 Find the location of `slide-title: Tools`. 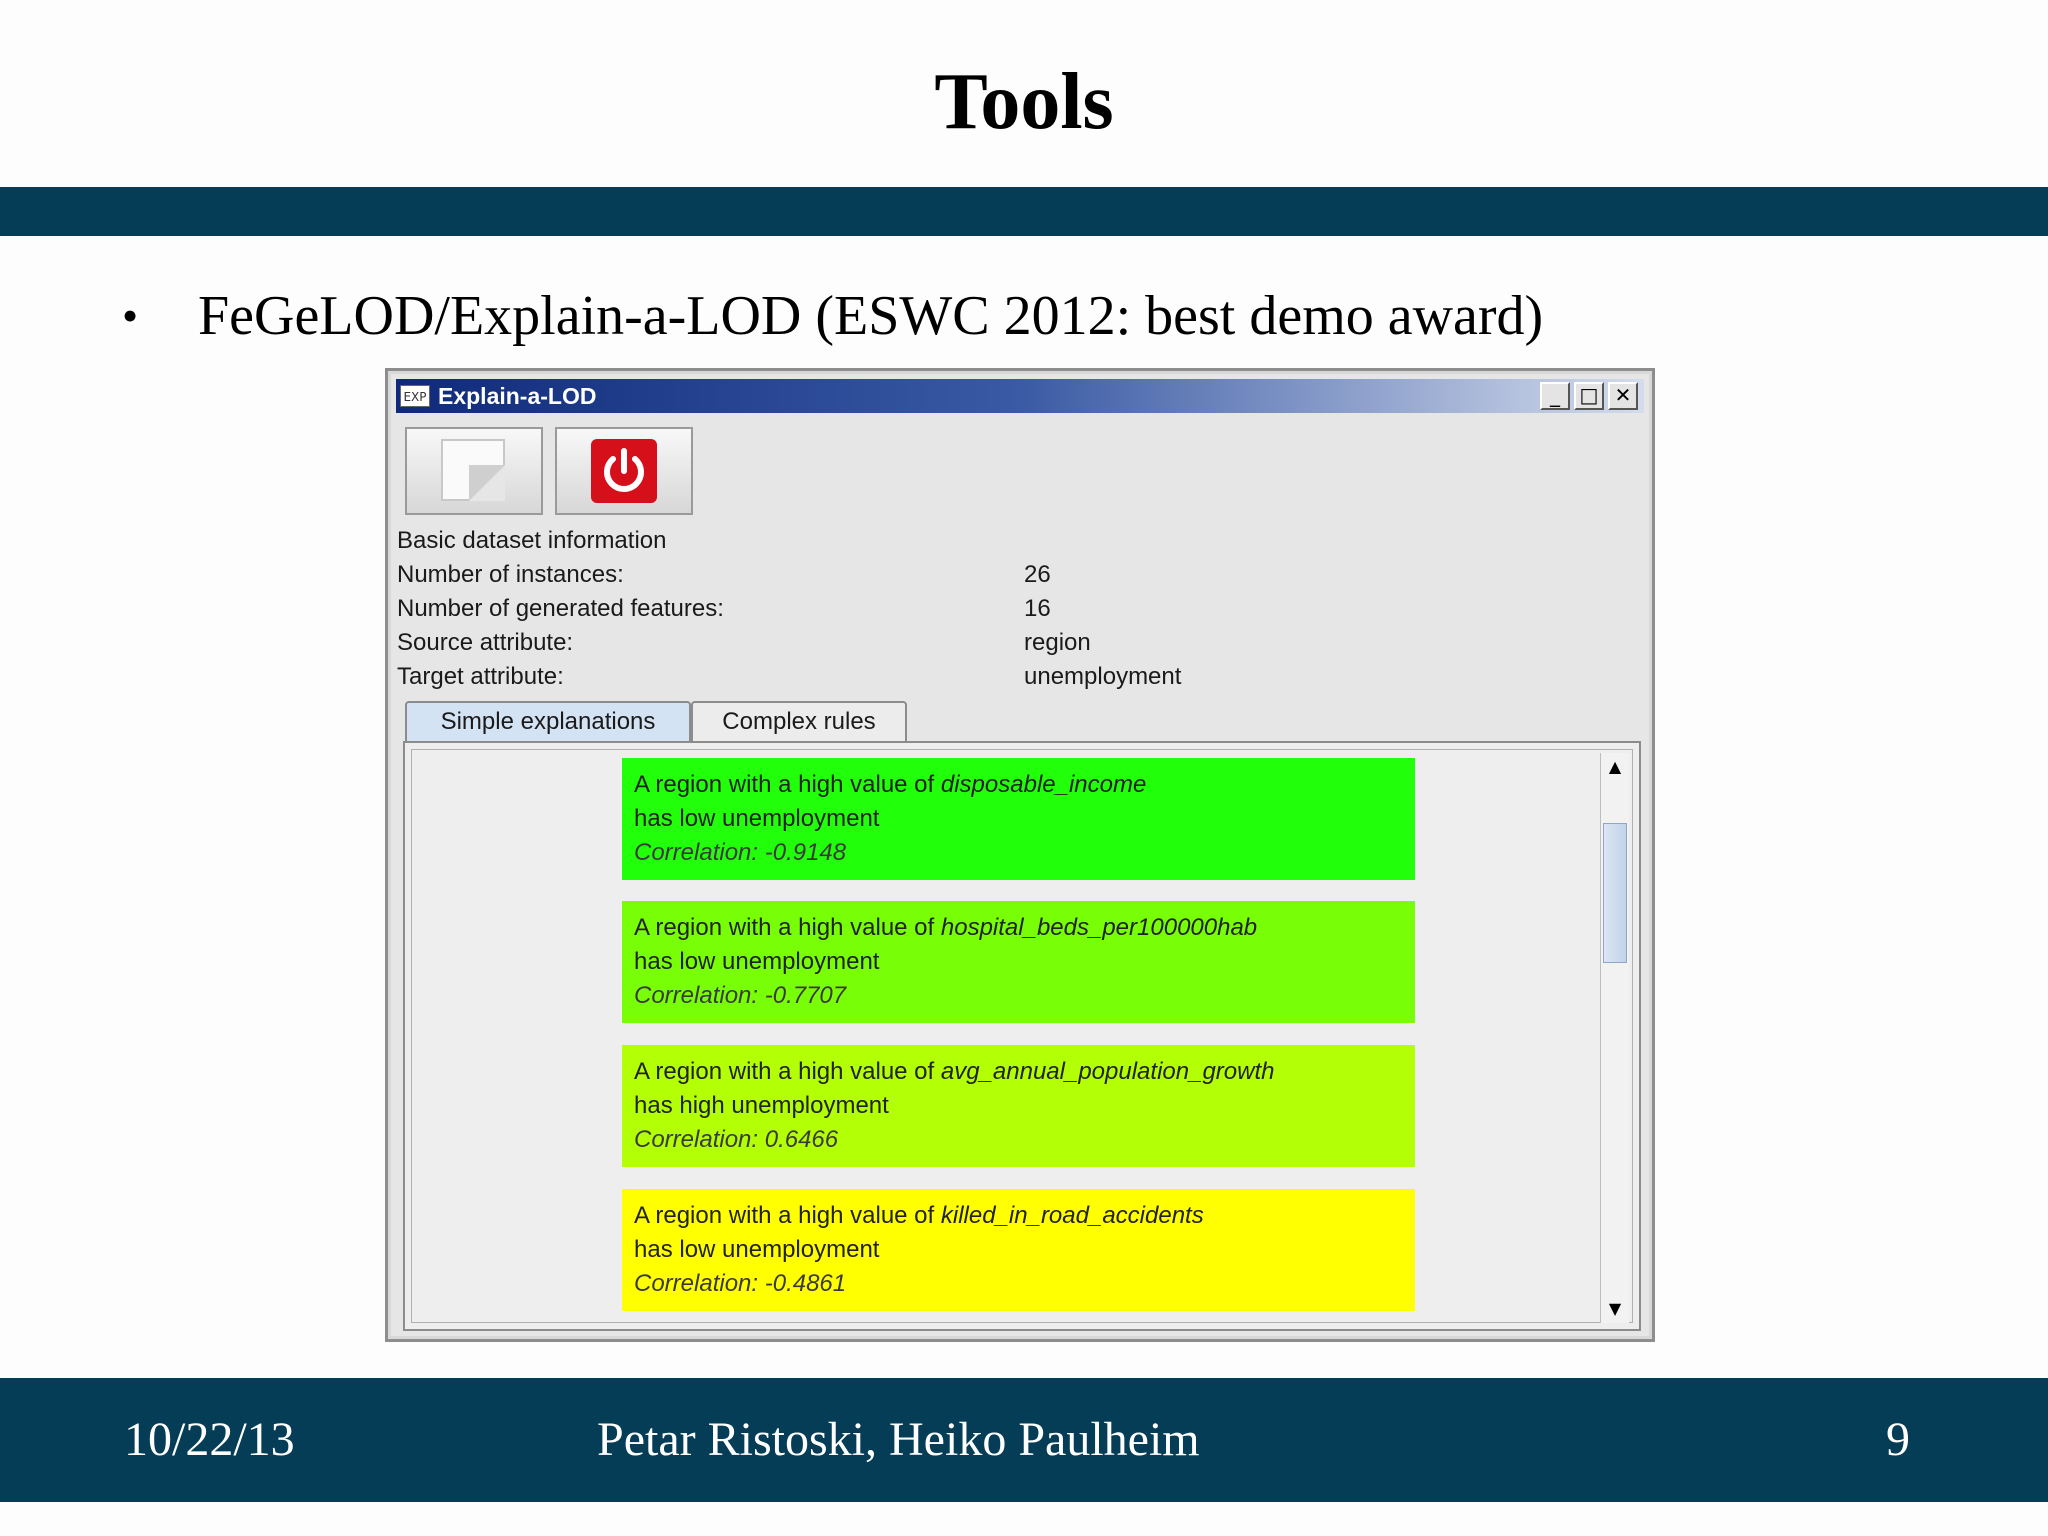

slide-title: Tools is located at coordinates (1024, 102).